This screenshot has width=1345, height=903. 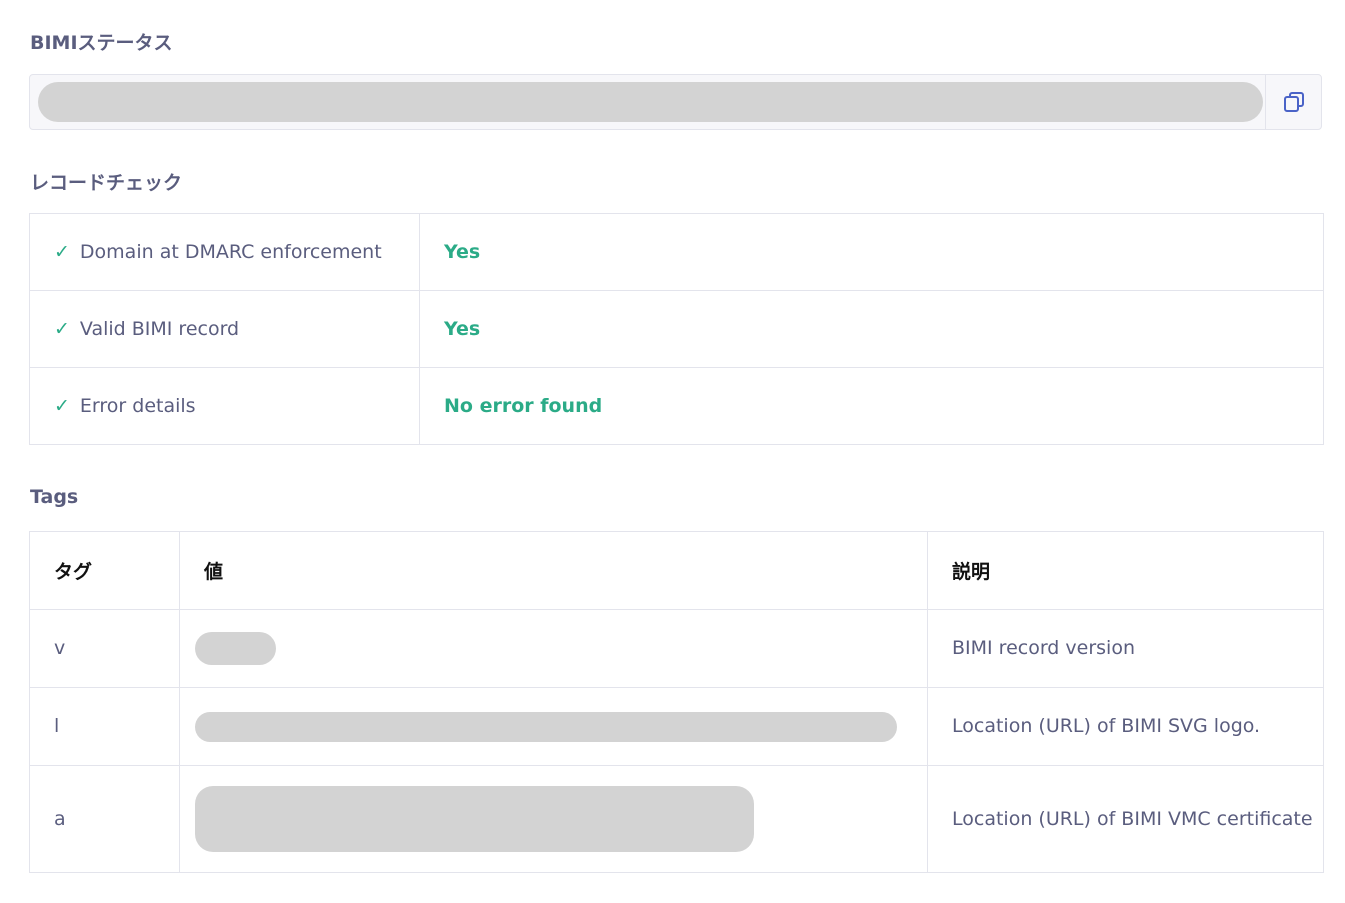 I want to click on header-description: 説明, so click(x=1125, y=570).